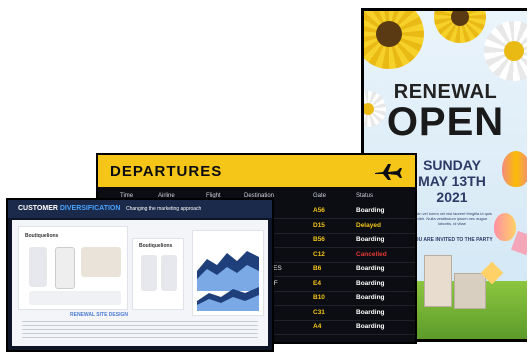 Image resolution: width=528 pixels, height=352 pixels. What do you see at coordinates (228, 281) in the screenshot?
I see `area-chart-graphic` at bounding box center [228, 281].